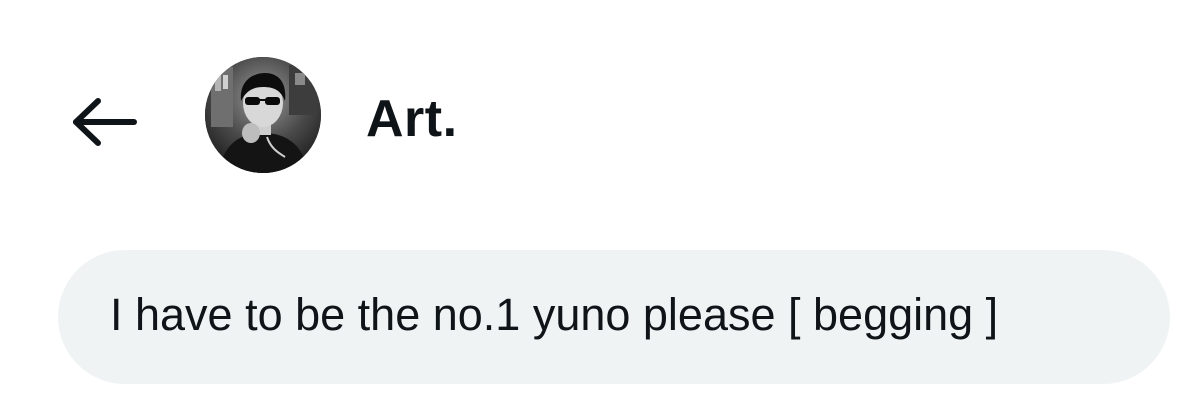  I want to click on back-button, so click(104, 122).